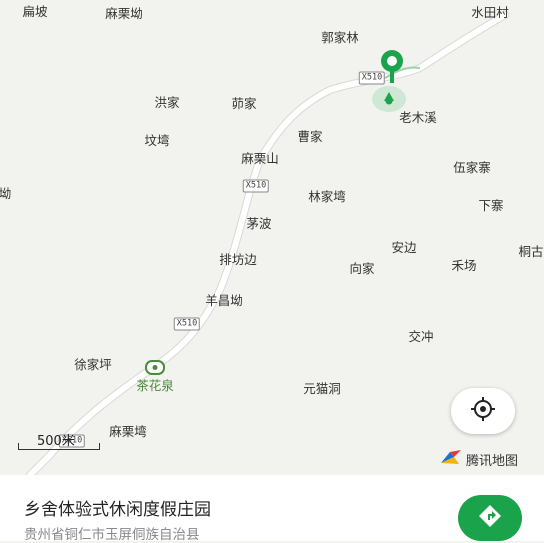  Describe the element at coordinates (157, 140) in the screenshot. I see `place-label: 坟塆` at that location.